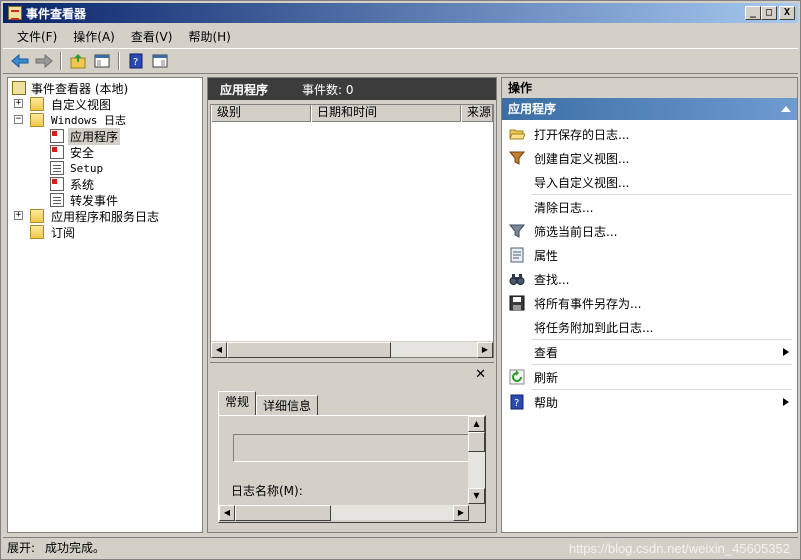 This screenshot has width=801, height=560. I want to click on tree-item-setup: Setup, so click(105, 168).